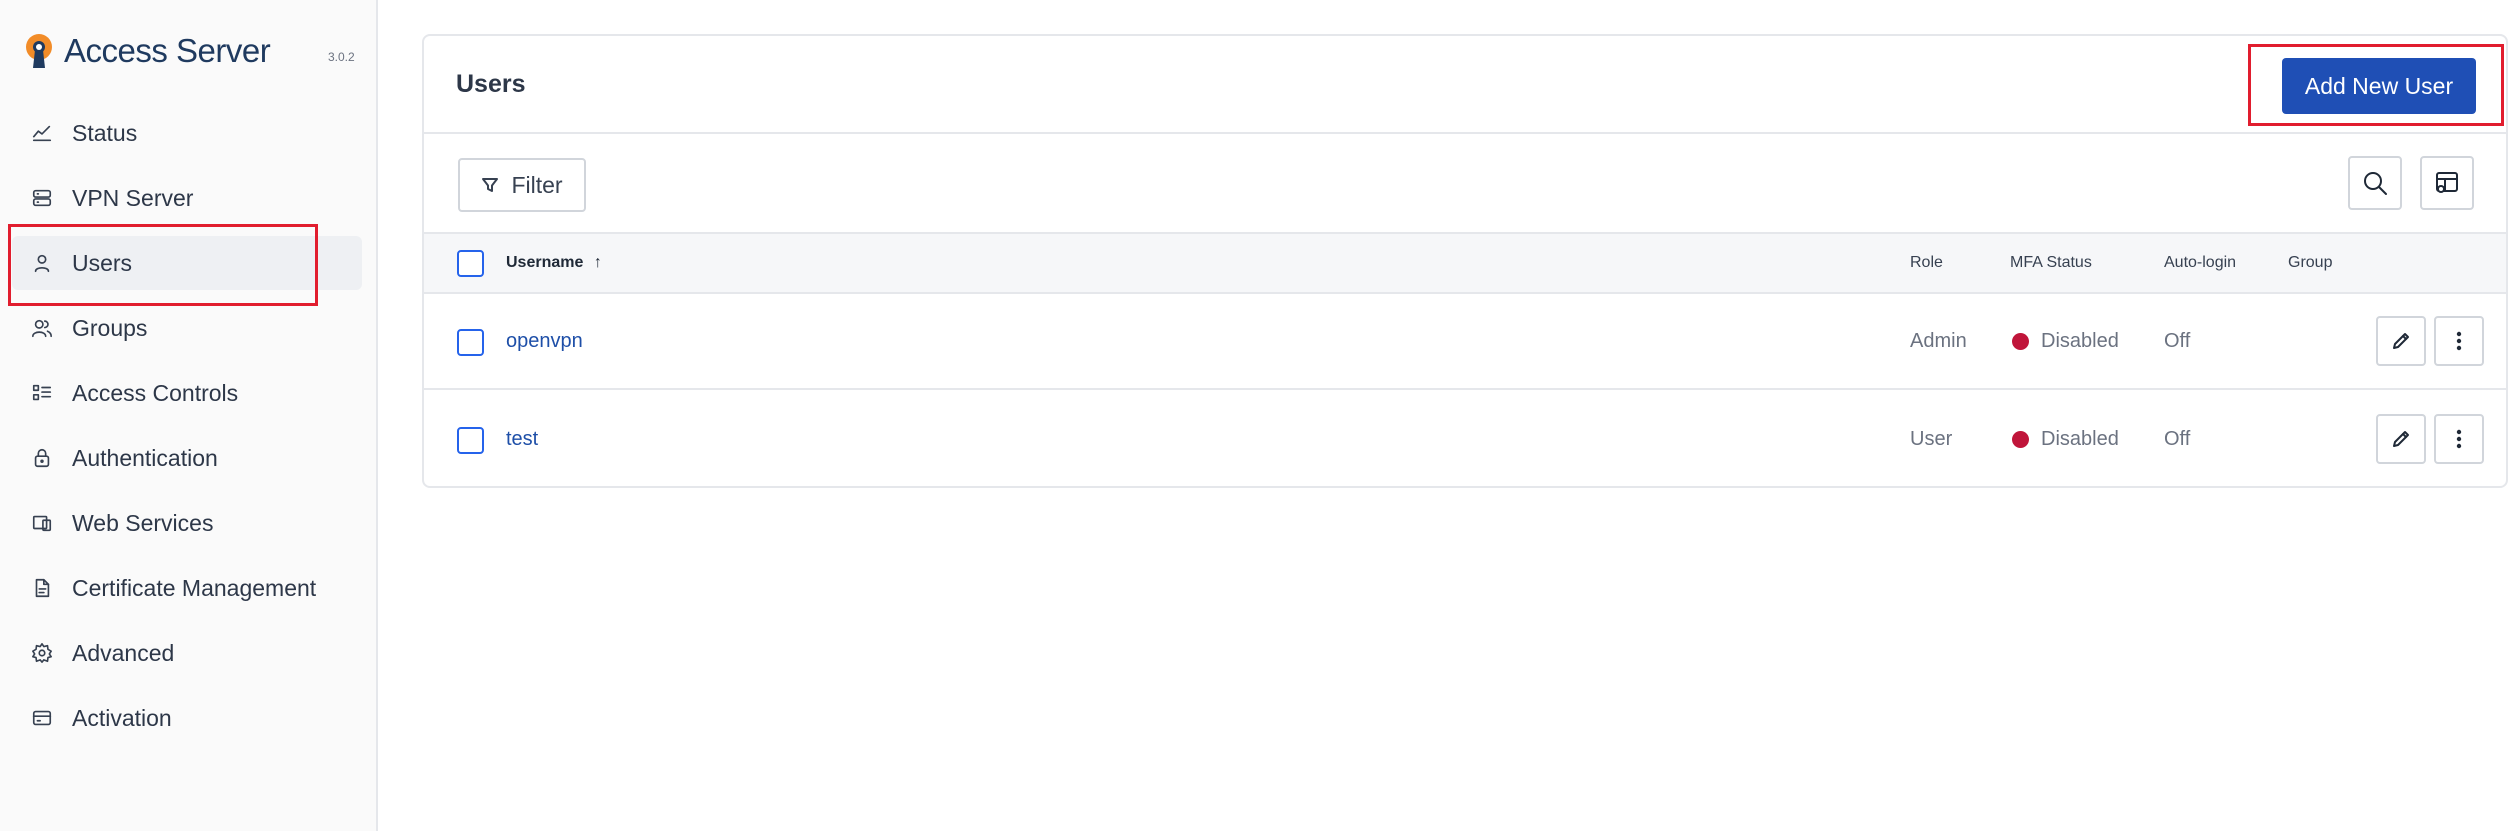 This screenshot has width=2520, height=831. Describe the element at coordinates (42, 133) in the screenshot. I see `status-chart-icon` at that location.